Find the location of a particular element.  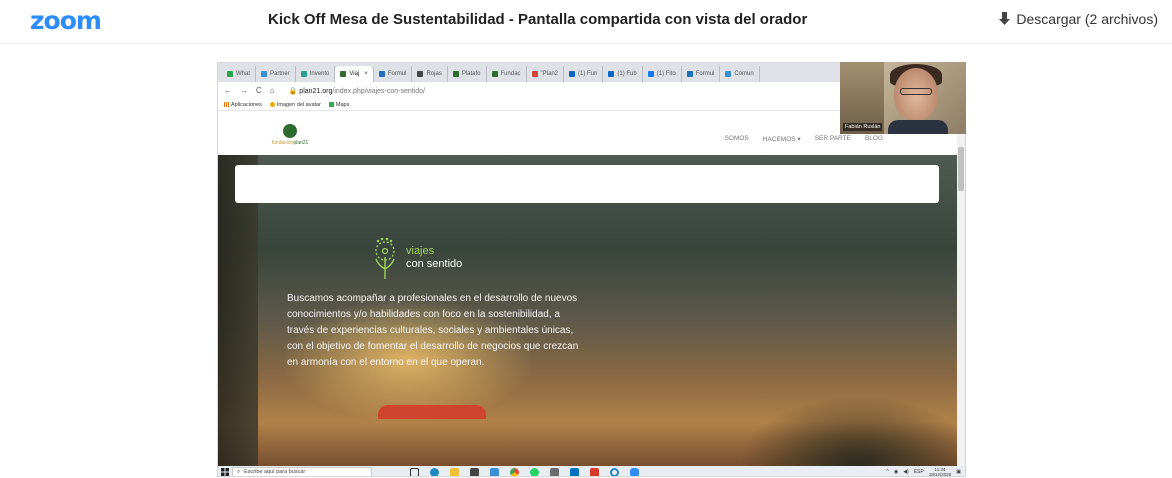

back-icon: ← is located at coordinates (228, 90).